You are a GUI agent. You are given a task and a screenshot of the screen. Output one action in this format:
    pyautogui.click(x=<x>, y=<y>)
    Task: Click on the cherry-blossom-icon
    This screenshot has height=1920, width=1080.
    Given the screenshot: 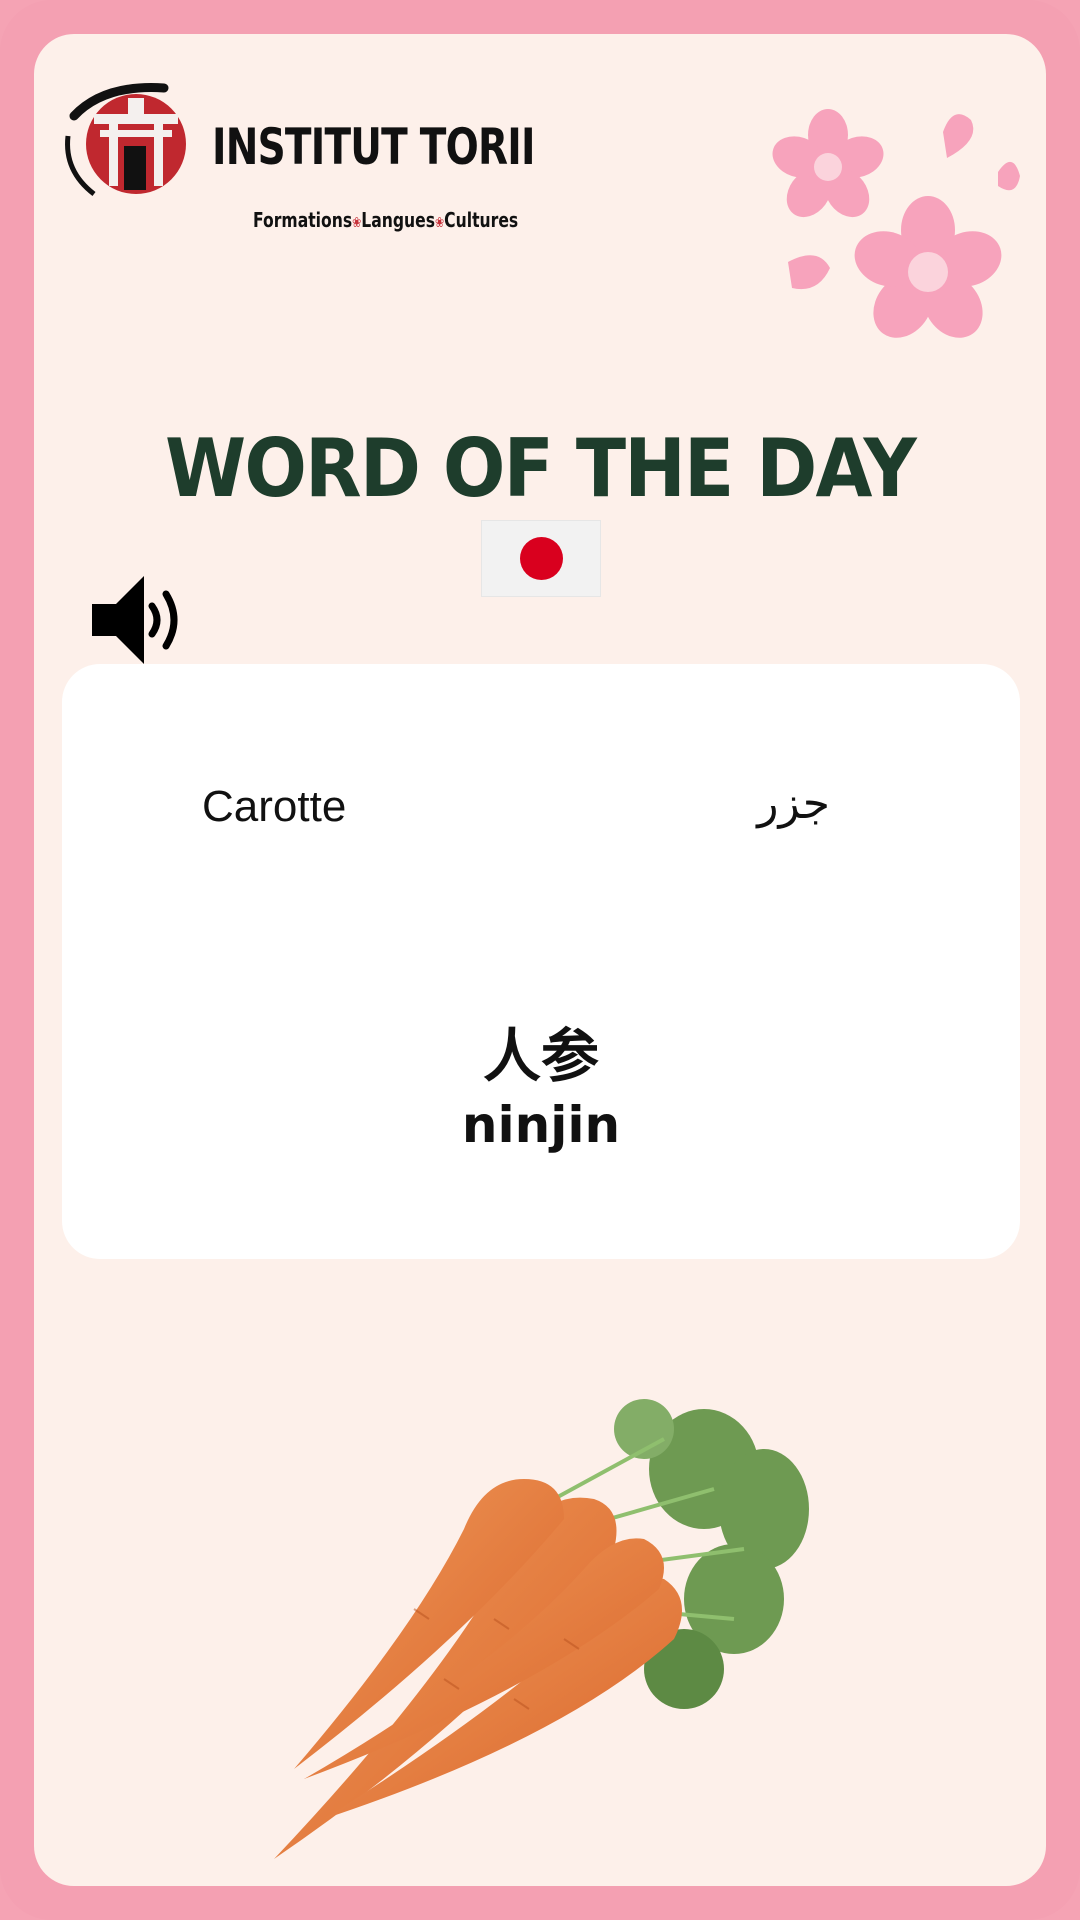 What is the action you would take?
    pyautogui.click(x=896, y=223)
    